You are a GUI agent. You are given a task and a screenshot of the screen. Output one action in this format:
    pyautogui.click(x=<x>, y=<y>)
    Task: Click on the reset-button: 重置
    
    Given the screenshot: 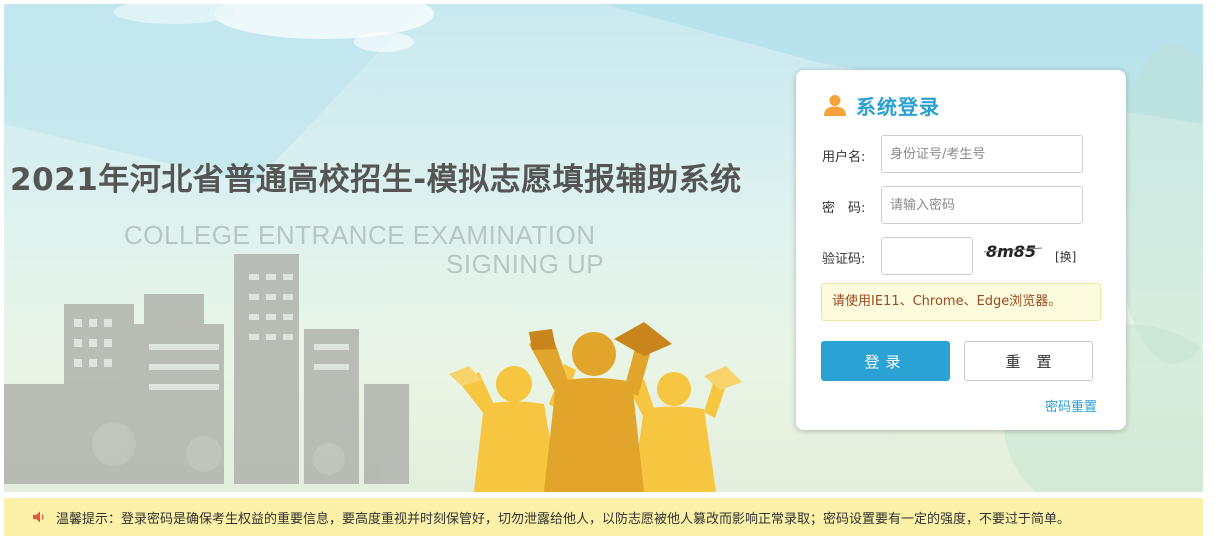 What is the action you would take?
    pyautogui.click(x=1028, y=361)
    